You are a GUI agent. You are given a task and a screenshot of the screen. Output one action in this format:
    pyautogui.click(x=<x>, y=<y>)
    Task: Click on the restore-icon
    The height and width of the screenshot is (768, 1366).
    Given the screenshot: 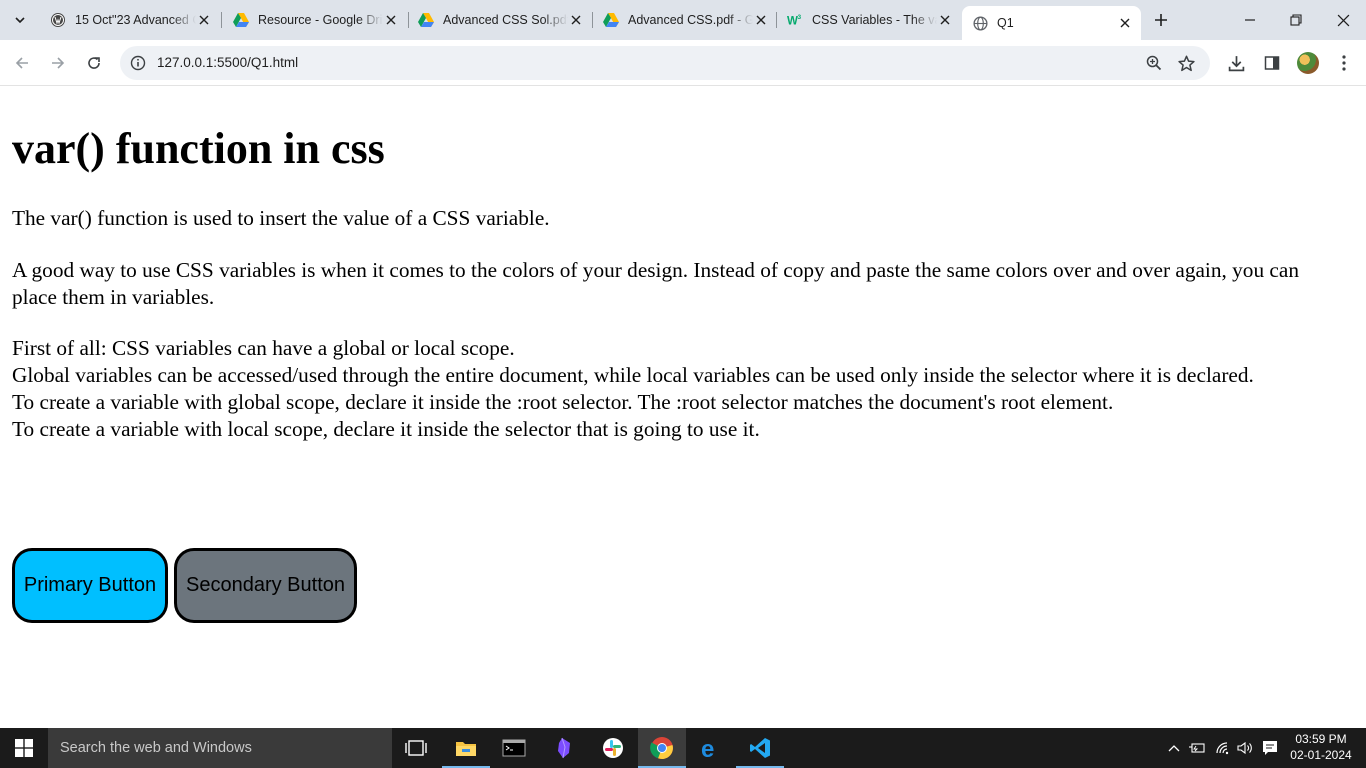 What is the action you would take?
    pyautogui.click(x=1296, y=20)
    